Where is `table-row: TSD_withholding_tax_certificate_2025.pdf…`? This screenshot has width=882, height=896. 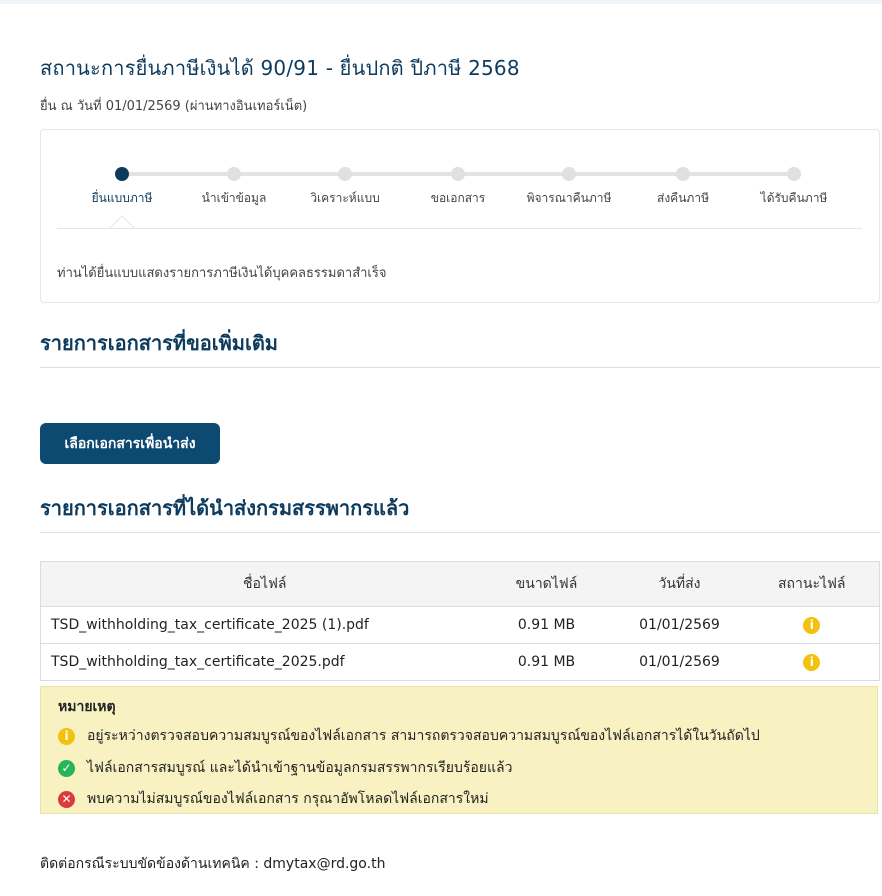 table-row: TSD_withholding_tax_certificate_2025.pdf… is located at coordinates (460, 662).